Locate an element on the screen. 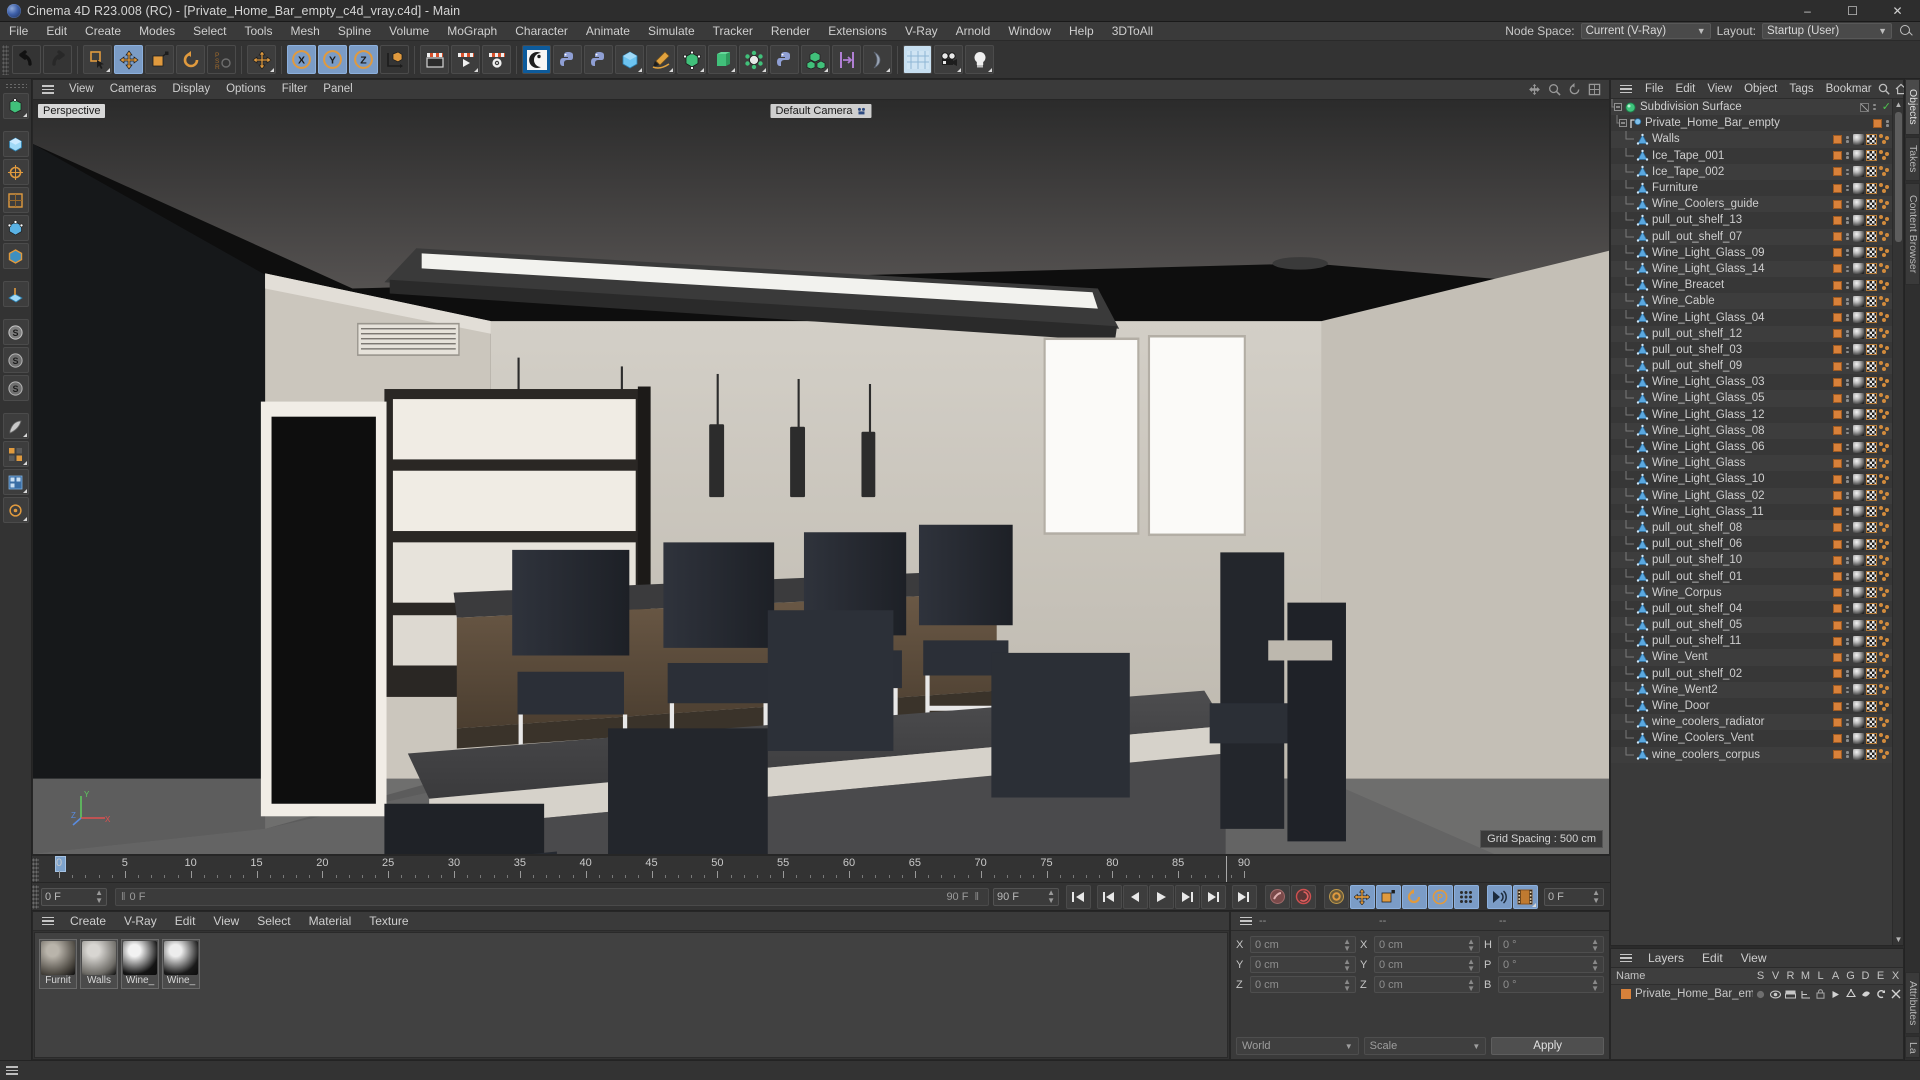 The image size is (1920, 1080). tree-expand-toggle is located at coordinates (1622, 123).